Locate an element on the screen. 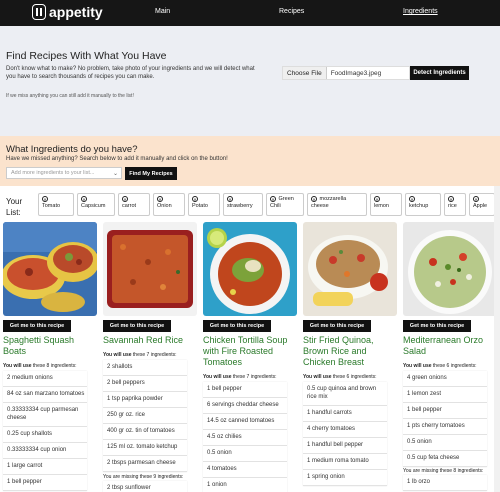 This screenshot has width=500, height=492. list-item: 4 green onions is located at coordinates (445, 379).